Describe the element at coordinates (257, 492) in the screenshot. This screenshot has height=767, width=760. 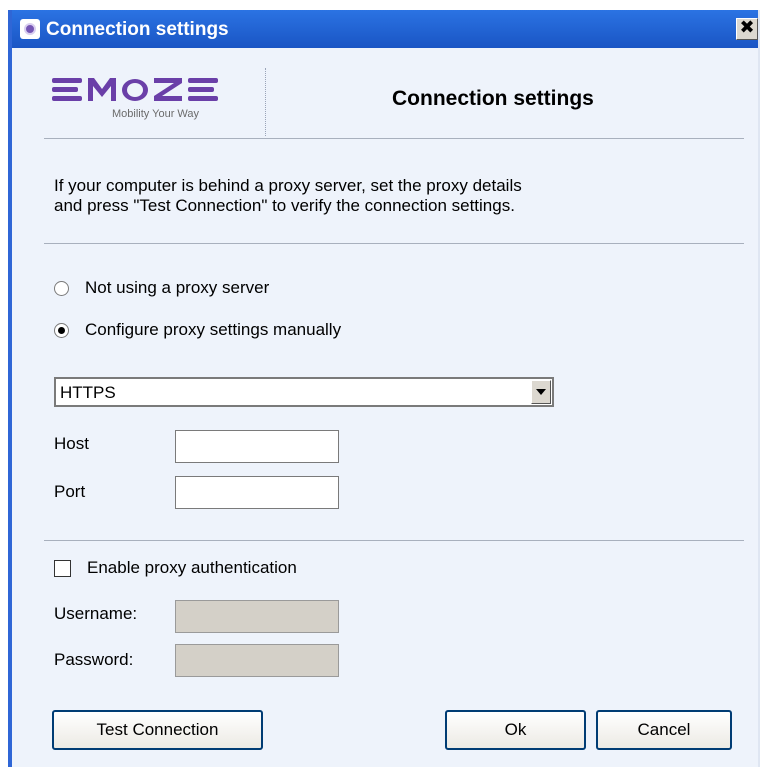
I see `port-input` at that location.